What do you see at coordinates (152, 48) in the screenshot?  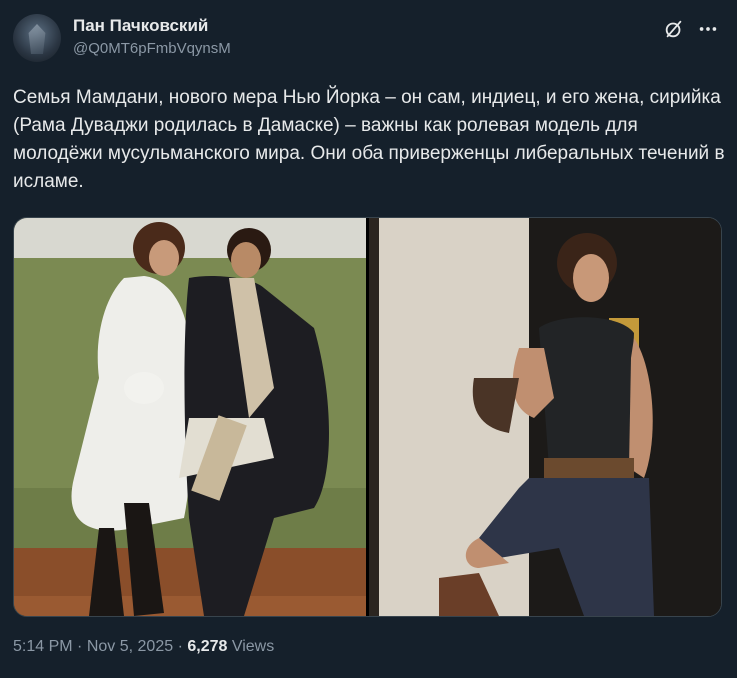 I see `author-handle: @Q0MT6pFmbVqynsM` at bounding box center [152, 48].